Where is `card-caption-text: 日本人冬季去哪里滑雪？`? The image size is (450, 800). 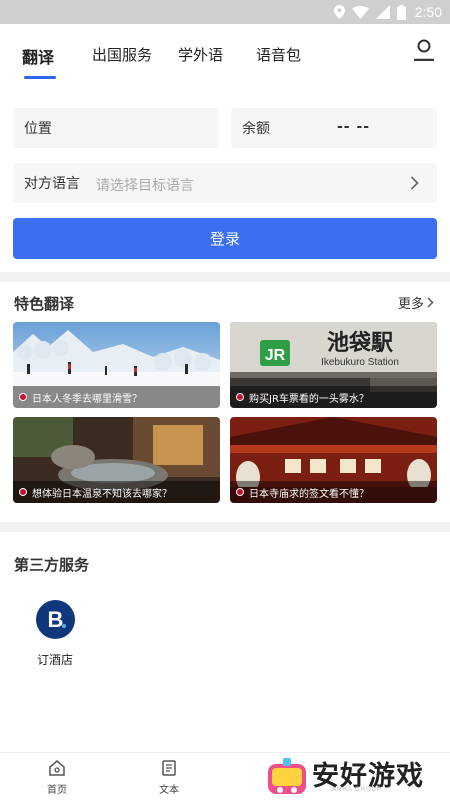 card-caption-text: 日本人冬季去哪里滑雪？ is located at coordinates (87, 399).